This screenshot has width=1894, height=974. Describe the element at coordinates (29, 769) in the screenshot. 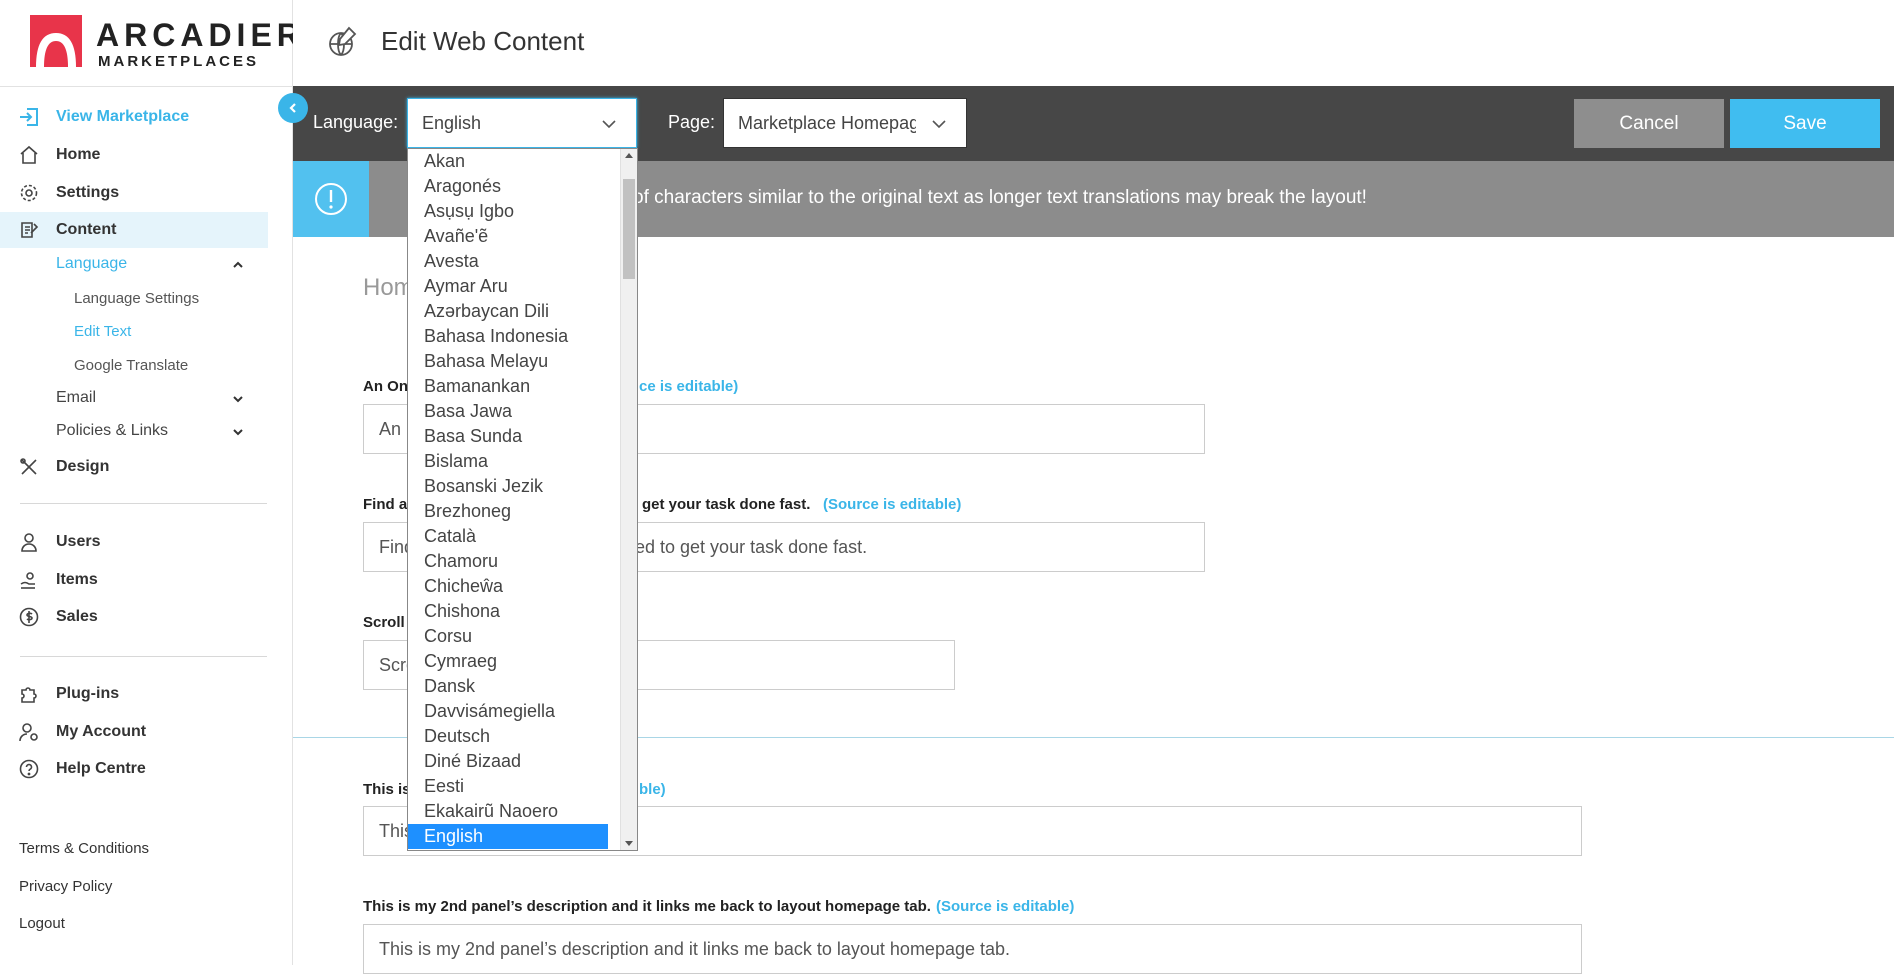

I see `help-circle-icon` at that location.